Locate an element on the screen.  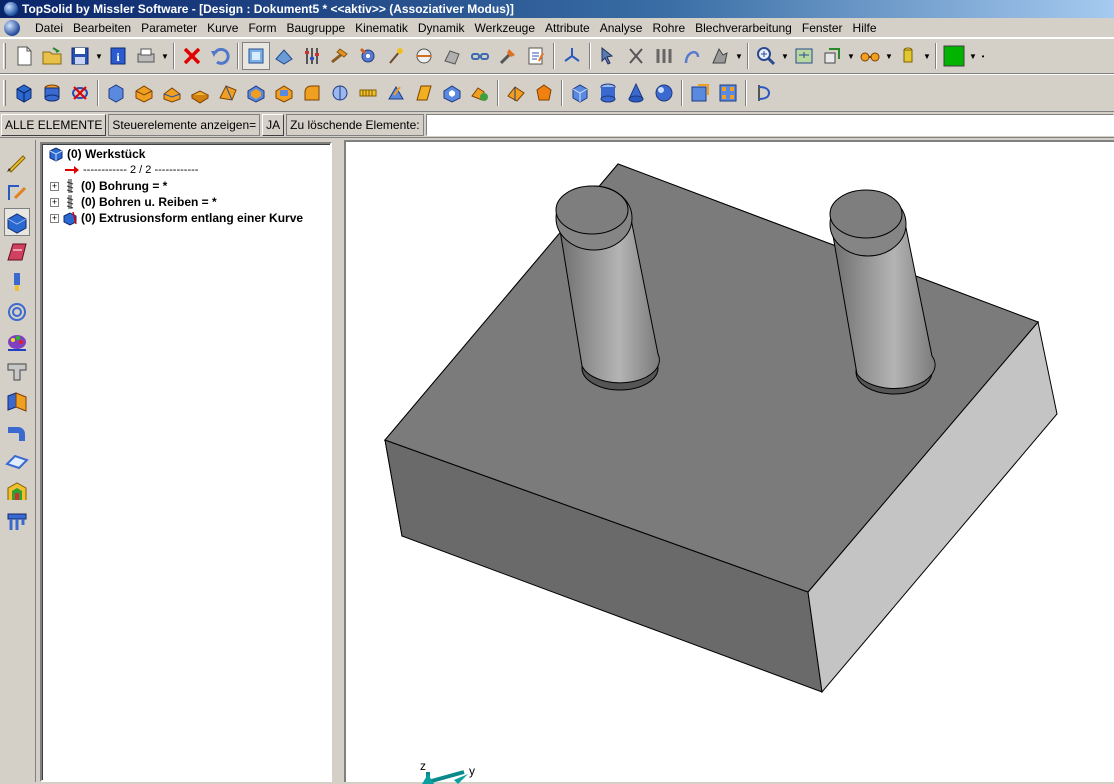
insert-part-icon is located at coordinates (700, 93).